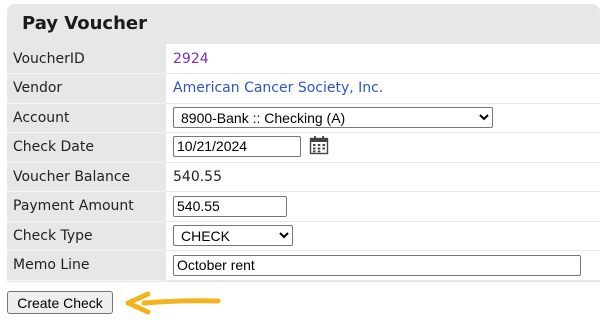  I want to click on memo-line-label: Memo Line, so click(86, 265).